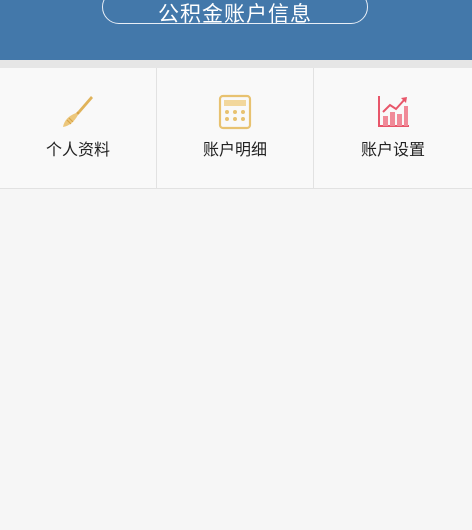 This screenshot has height=530, width=472. Describe the element at coordinates (393, 112) in the screenshot. I see `bar-chart-icon` at that location.